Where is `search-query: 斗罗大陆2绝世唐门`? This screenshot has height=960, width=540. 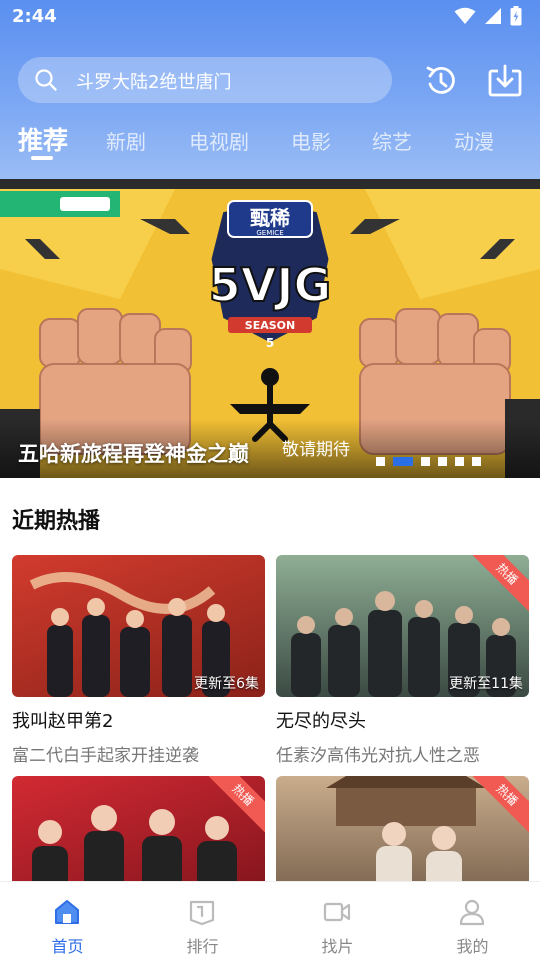 search-query: 斗罗大陆2绝世唐门 is located at coordinates (154, 82).